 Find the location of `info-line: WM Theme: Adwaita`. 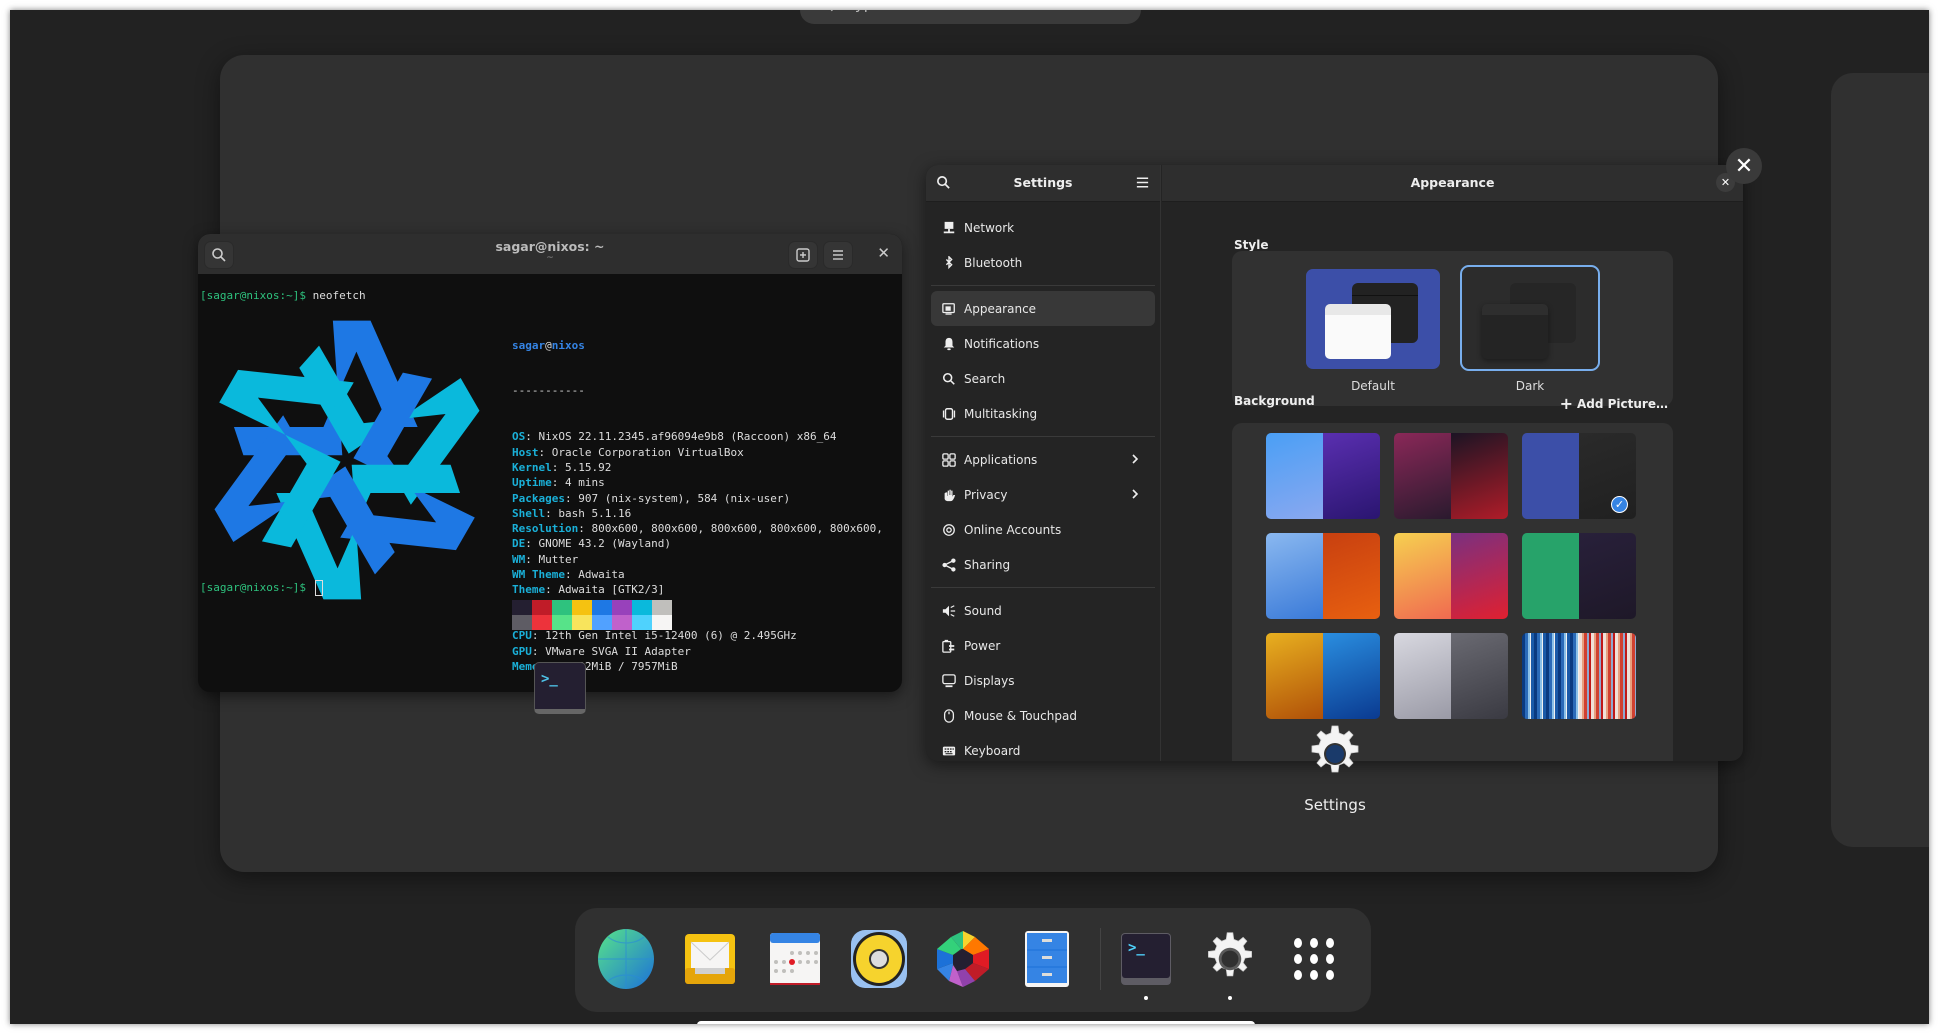

info-line: WM Theme: Adwaita is located at coordinates (697, 574).